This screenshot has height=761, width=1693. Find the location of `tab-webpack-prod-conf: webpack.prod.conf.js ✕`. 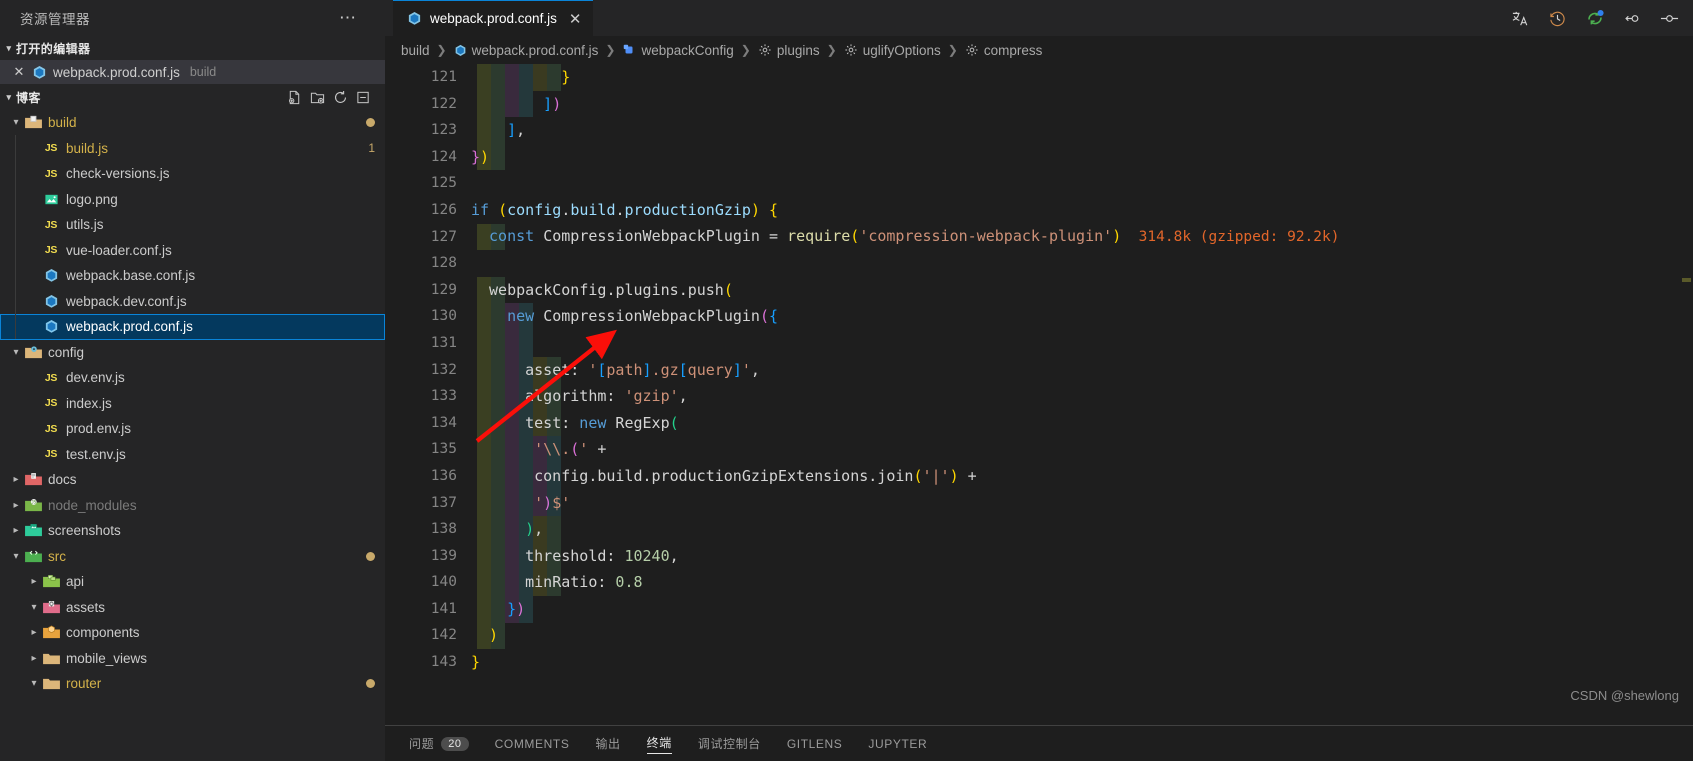

tab-webpack-prod-conf: webpack.prod.conf.js ✕ is located at coordinates (493, 18).